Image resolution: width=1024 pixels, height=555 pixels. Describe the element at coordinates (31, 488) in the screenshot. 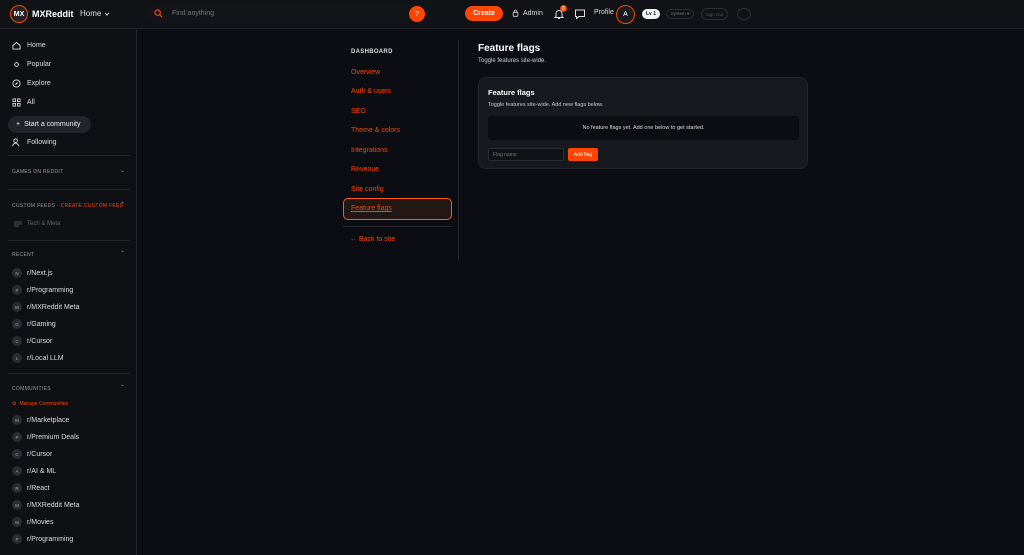

I see `list-item: Rr/React` at that location.